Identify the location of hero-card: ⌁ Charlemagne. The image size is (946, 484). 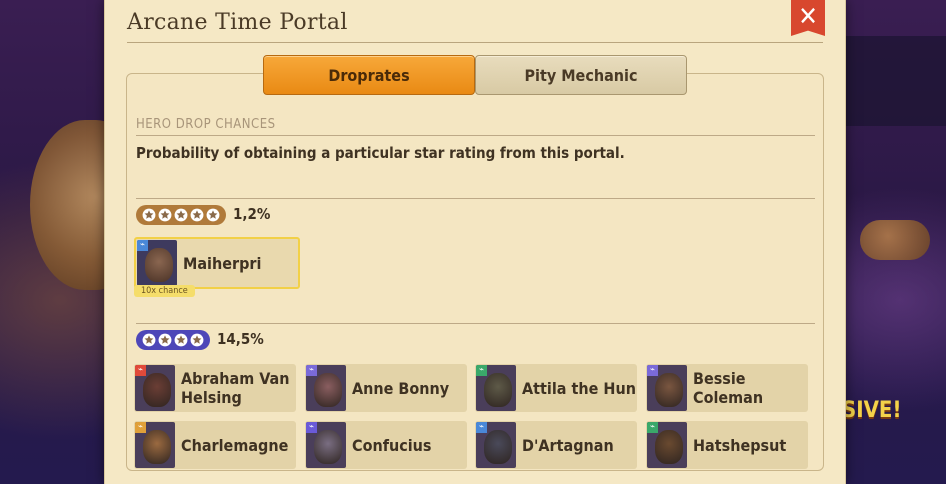
(215, 445).